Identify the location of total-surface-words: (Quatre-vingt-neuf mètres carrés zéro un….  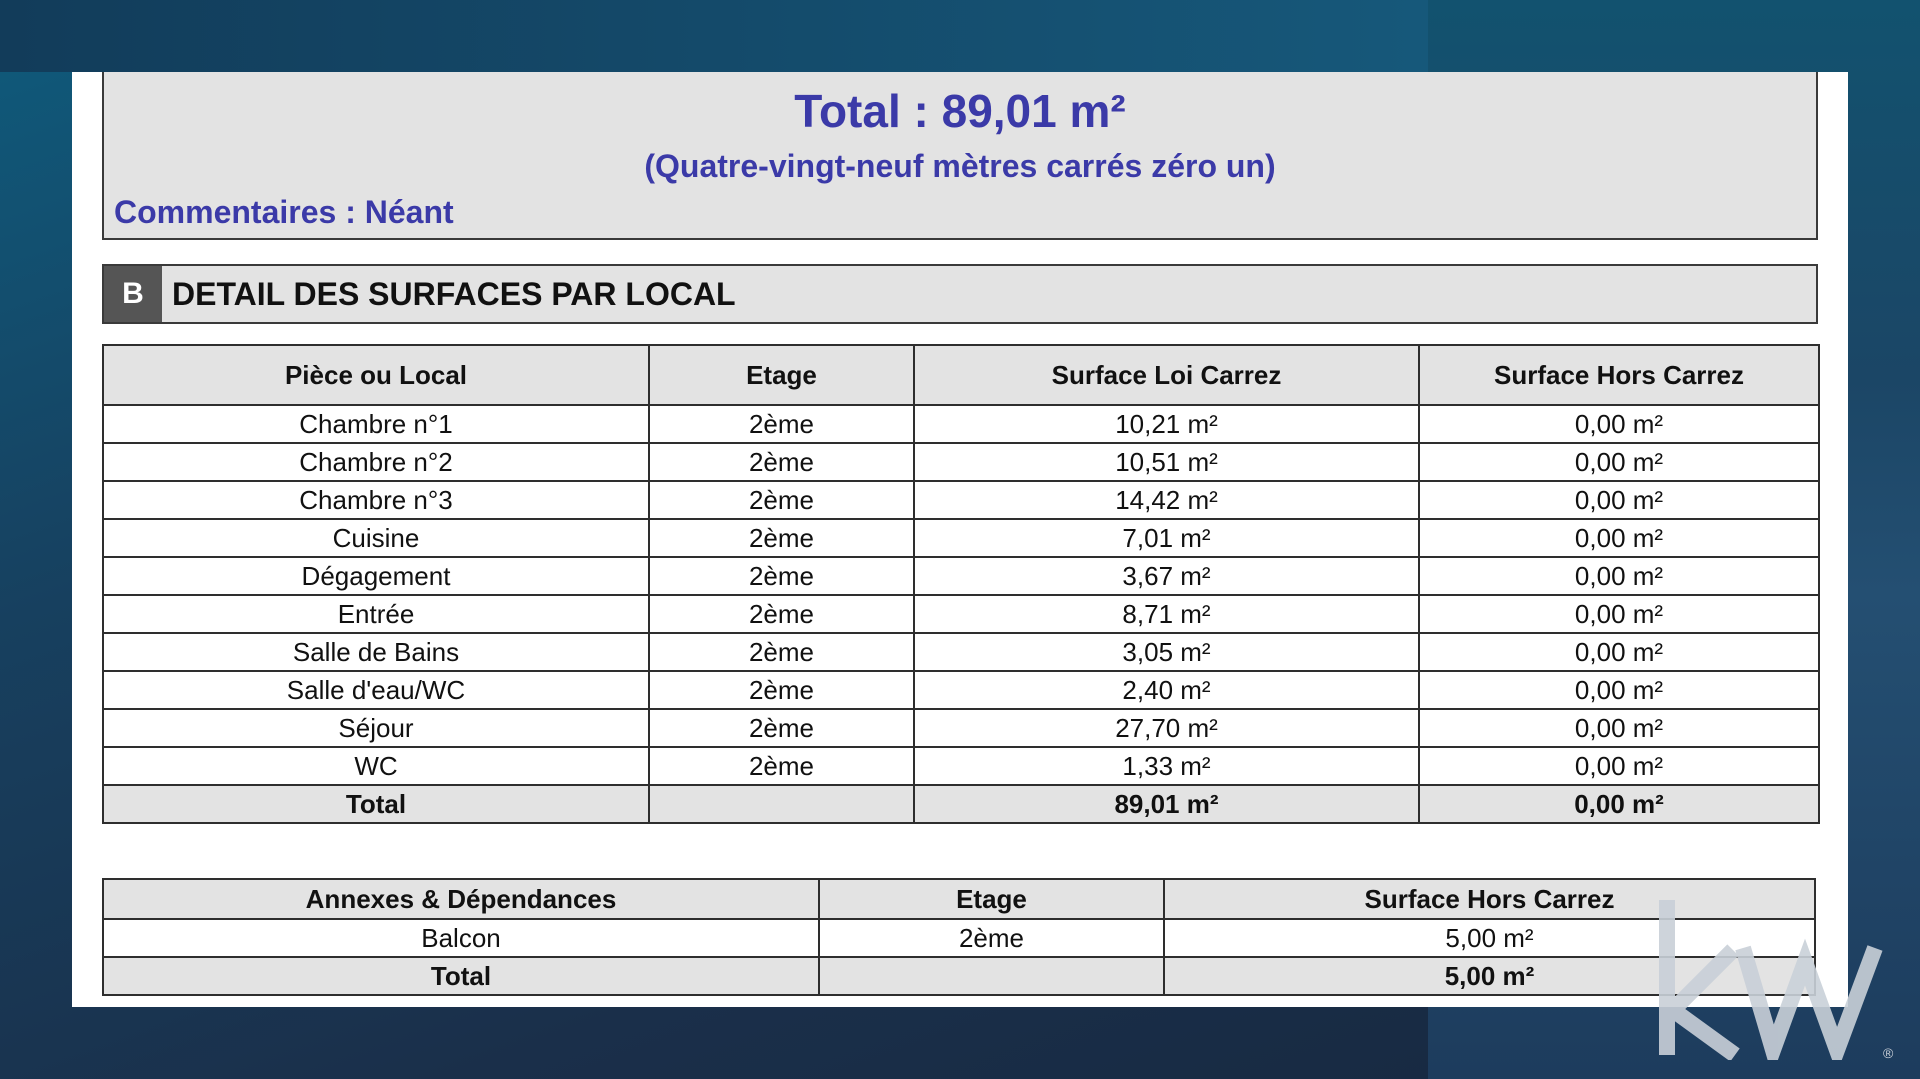
(960, 166).